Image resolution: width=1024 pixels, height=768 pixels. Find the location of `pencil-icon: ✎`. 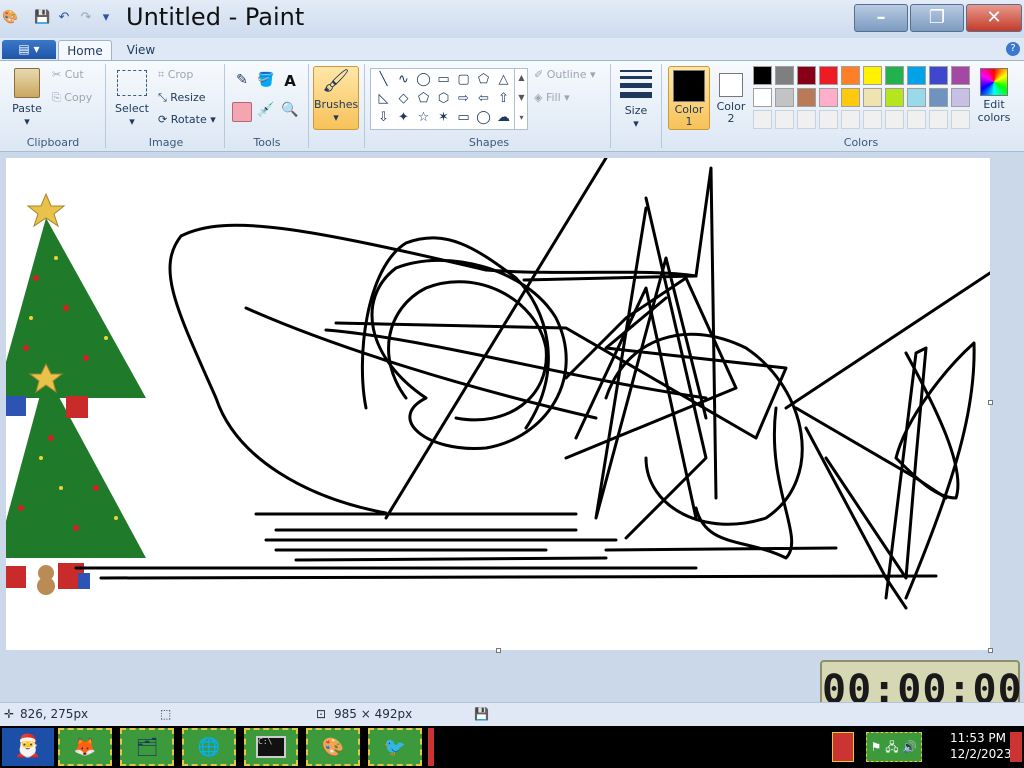

pencil-icon: ✎ is located at coordinates (242, 82).